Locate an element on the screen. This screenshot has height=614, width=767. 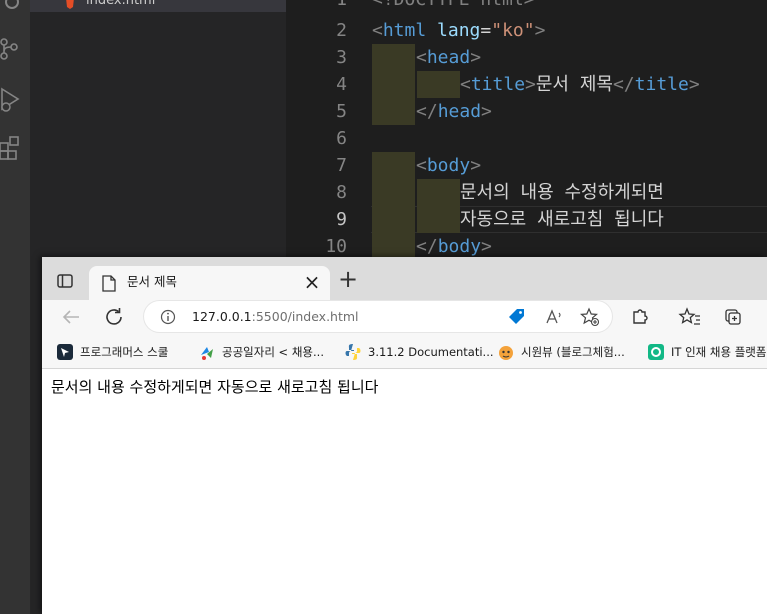
code-text: </body> is located at coordinates (454, 246).